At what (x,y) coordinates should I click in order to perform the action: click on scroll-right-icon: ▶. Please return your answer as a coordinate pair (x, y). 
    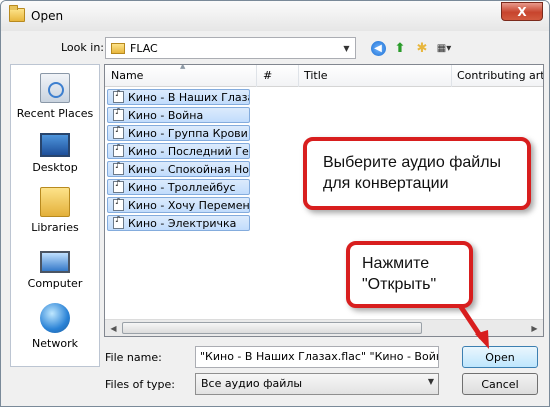
    Looking at the image, I should click on (534, 328).